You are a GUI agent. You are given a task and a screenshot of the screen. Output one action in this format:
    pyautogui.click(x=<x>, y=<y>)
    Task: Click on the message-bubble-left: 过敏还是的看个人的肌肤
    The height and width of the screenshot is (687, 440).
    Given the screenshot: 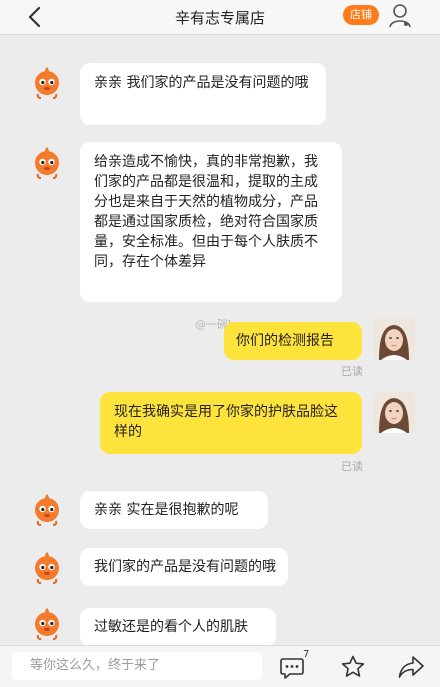 What is the action you would take?
    pyautogui.click(x=178, y=627)
    